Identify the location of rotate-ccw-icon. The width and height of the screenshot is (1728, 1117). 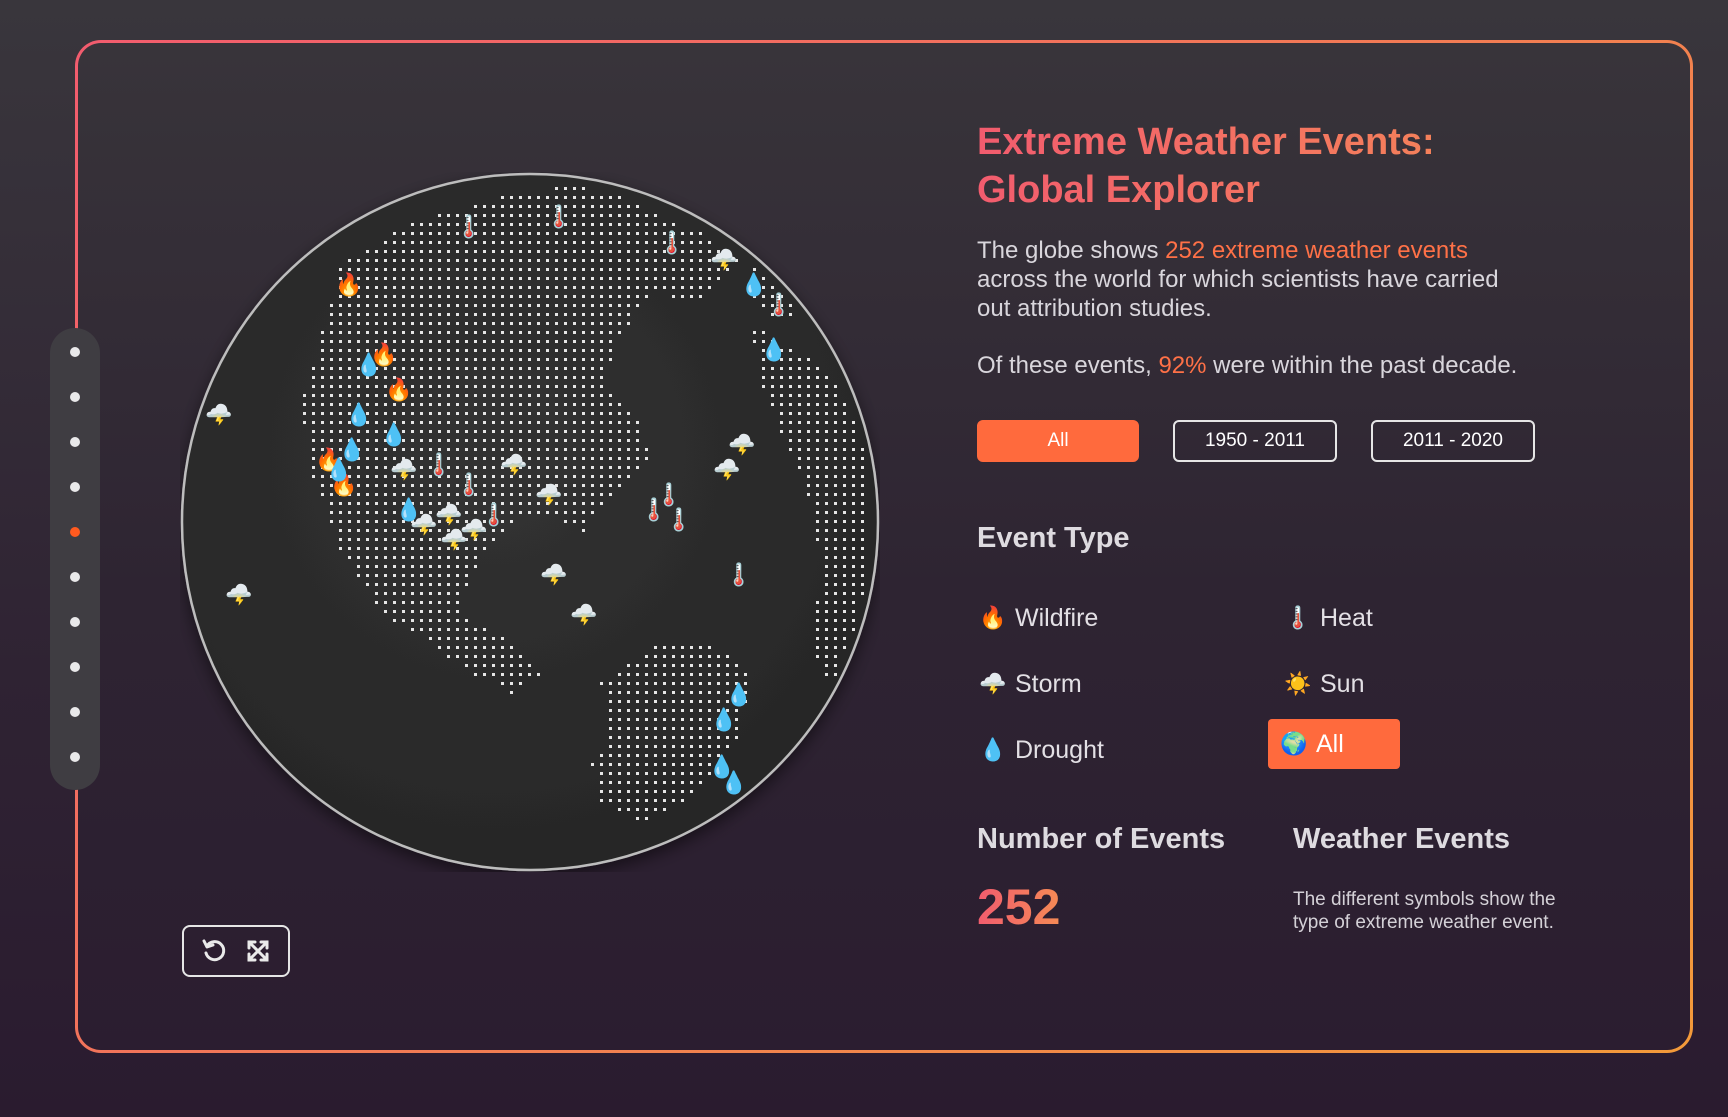
(214, 951).